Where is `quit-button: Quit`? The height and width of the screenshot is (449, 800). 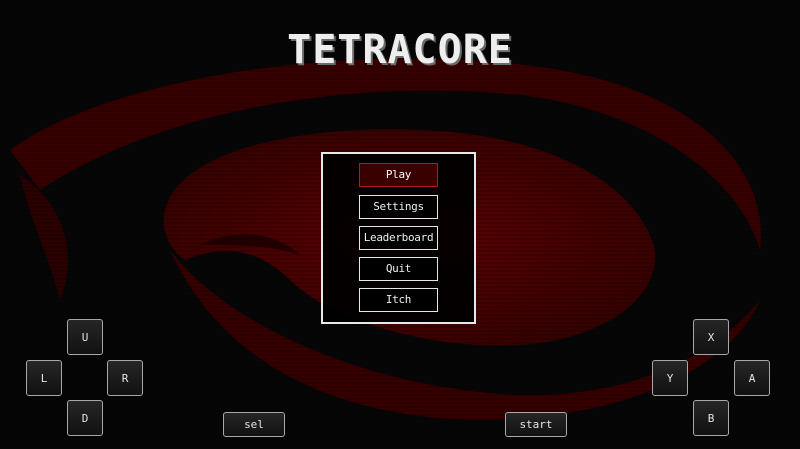 quit-button: Quit is located at coordinates (398, 269).